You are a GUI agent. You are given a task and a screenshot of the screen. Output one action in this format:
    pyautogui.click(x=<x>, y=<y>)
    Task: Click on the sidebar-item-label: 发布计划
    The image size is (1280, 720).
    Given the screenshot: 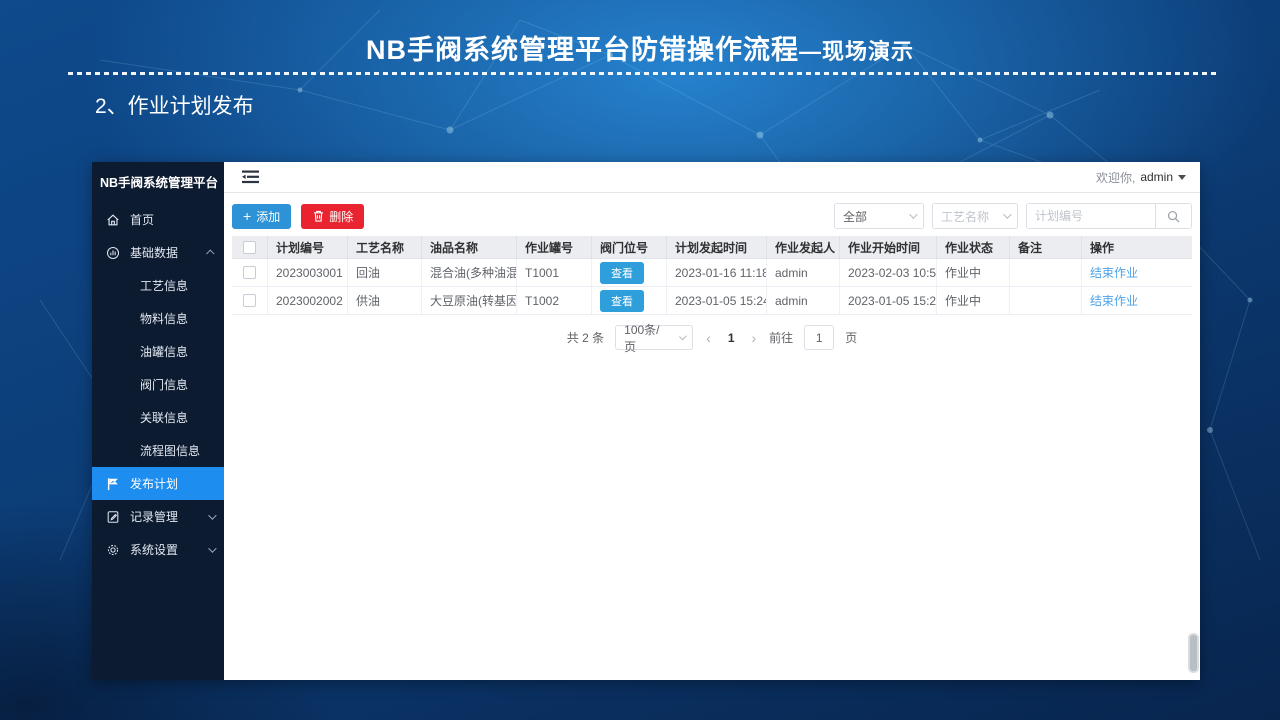 What is the action you would take?
    pyautogui.click(x=154, y=484)
    